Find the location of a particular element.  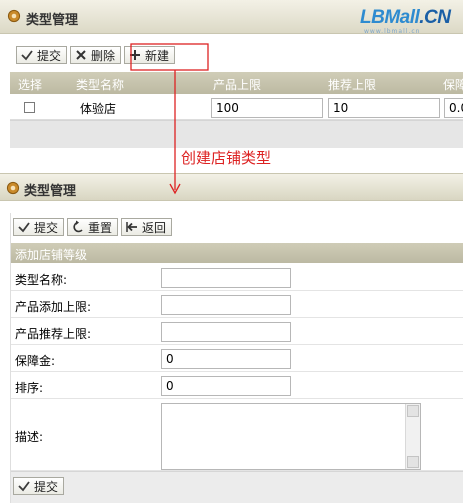

table-header: 选择 类型名称 产品上限 推荐上限 保障 is located at coordinates (236, 83).